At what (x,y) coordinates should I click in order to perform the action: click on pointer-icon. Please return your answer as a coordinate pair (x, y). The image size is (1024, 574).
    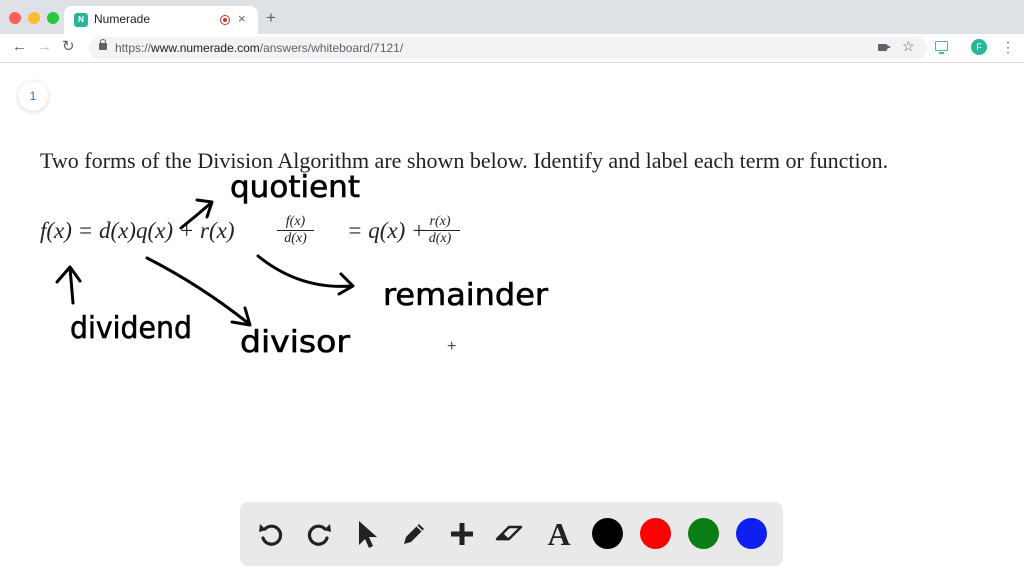
    Looking at the image, I should click on (367, 534).